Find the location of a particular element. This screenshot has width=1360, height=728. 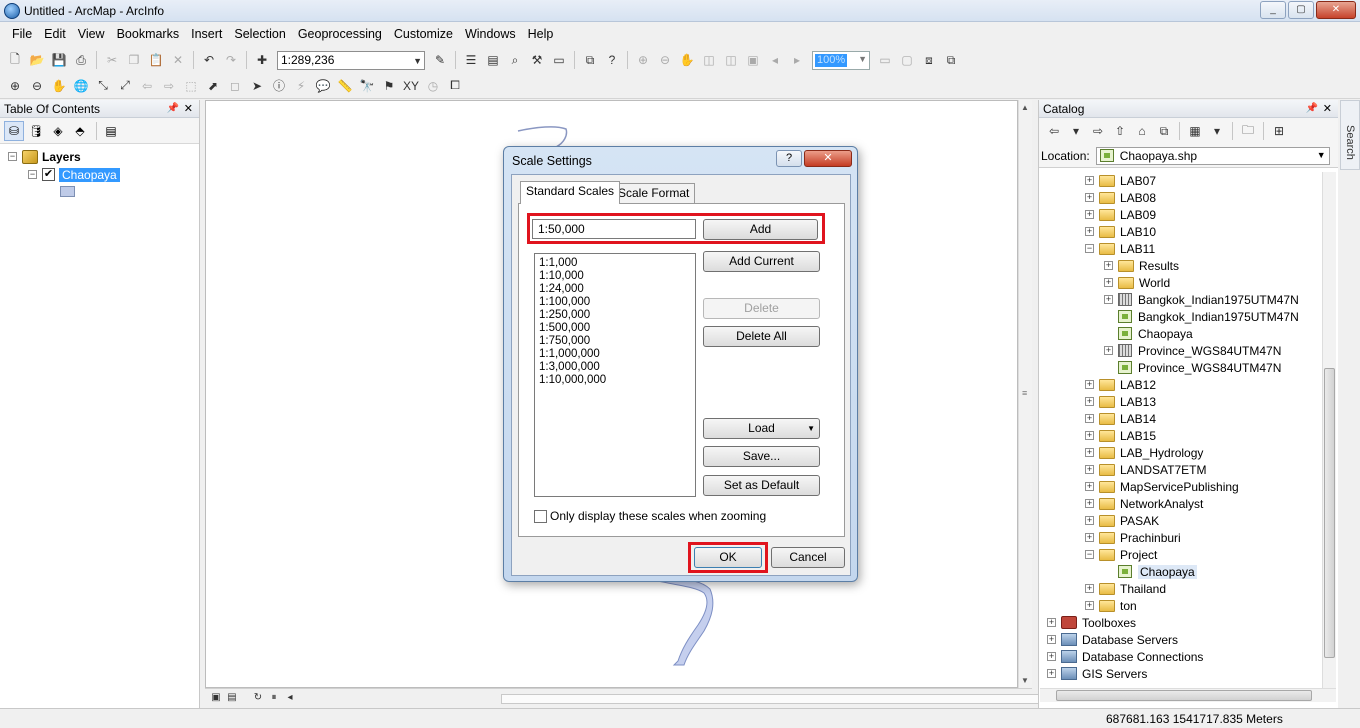

refresh-icon: ↻ is located at coordinates (258, 698).